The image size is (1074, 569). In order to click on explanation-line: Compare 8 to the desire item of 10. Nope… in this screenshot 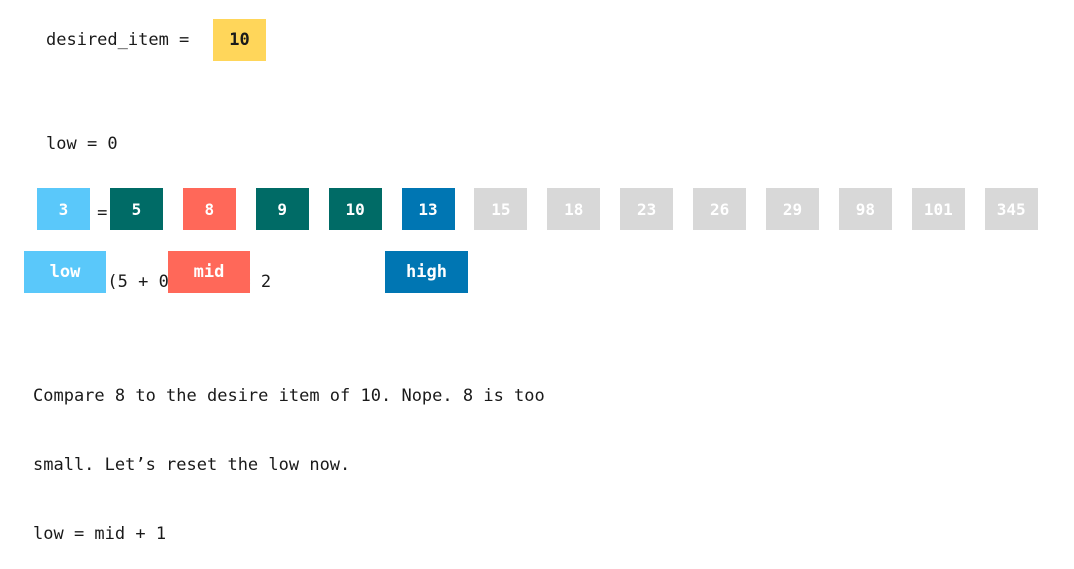, I will do `click(289, 396)`.